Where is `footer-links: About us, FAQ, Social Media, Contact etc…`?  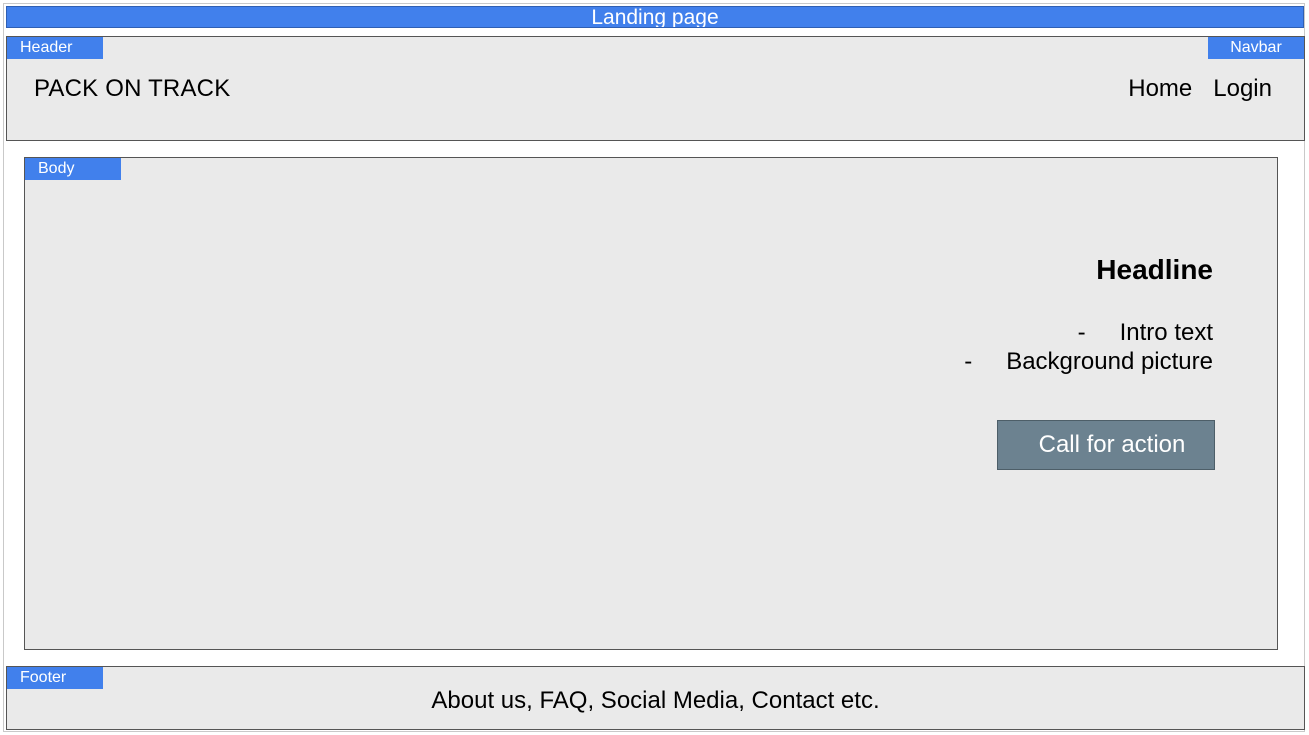
footer-links: About us, FAQ, Social Media, Contact etc… is located at coordinates (655, 701).